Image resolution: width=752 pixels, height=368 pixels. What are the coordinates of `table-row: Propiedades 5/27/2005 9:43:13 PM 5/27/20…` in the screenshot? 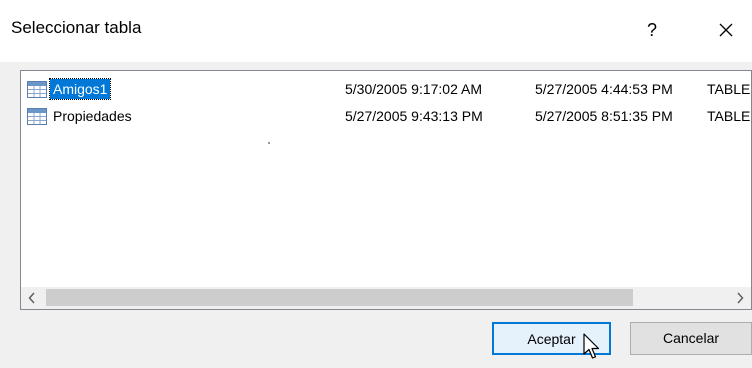 It's located at (386, 116).